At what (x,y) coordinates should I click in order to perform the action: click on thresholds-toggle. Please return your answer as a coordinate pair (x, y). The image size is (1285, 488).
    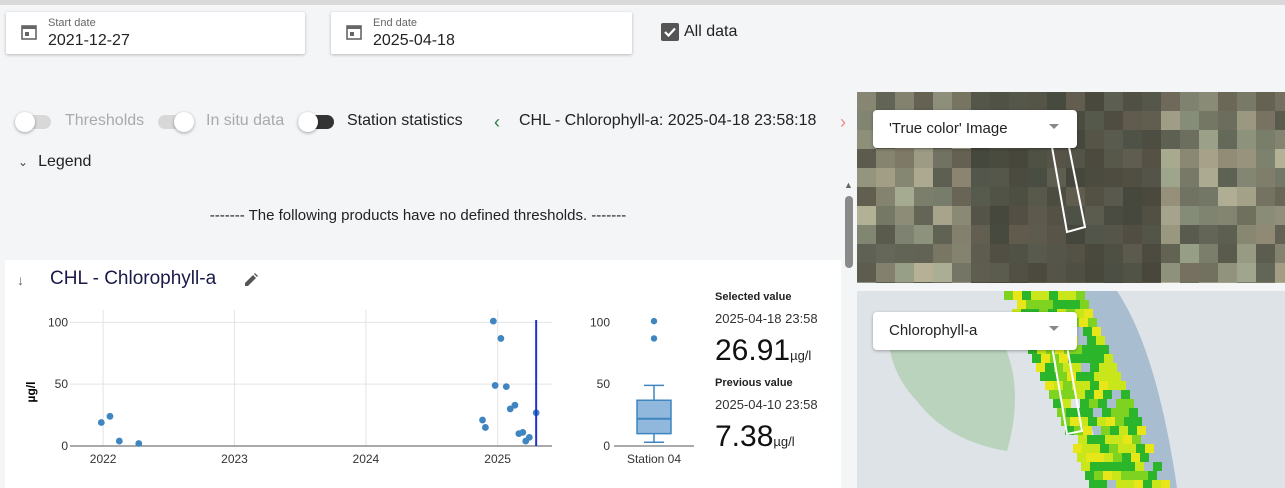
    Looking at the image, I should click on (33, 122).